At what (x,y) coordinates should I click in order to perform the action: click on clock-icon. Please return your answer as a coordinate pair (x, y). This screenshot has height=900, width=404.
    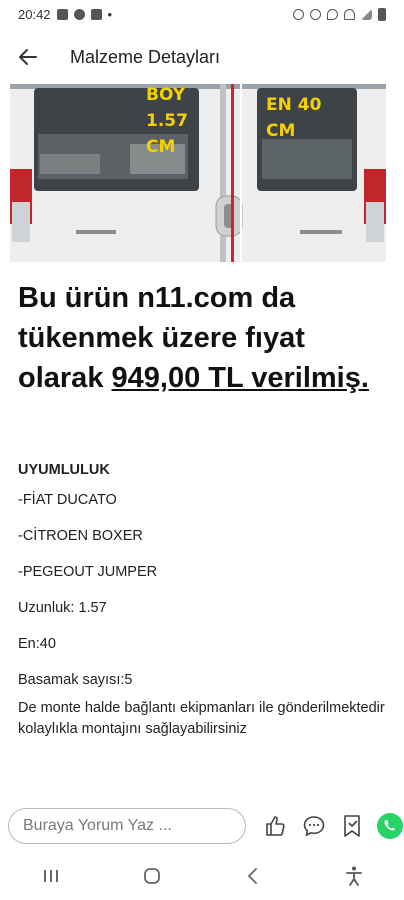
    Looking at the image, I should click on (315, 14).